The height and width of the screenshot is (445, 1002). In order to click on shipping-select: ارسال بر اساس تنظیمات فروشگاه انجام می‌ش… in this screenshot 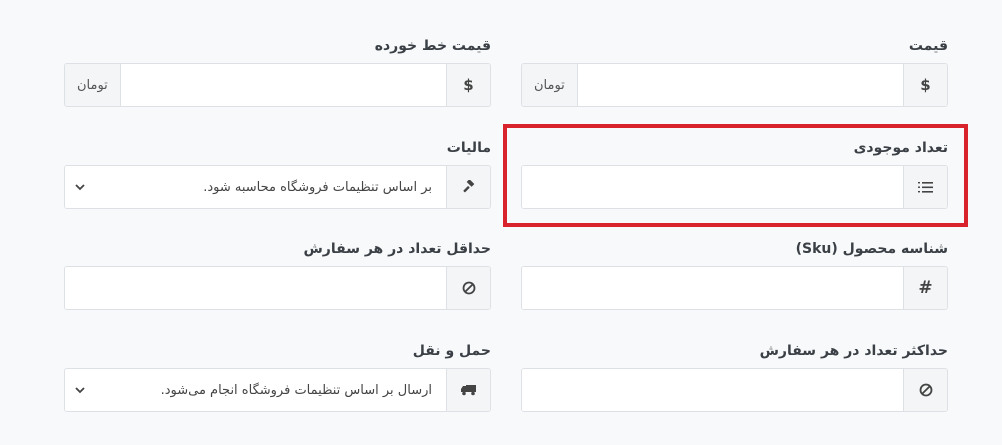, I will do `click(255, 390)`.